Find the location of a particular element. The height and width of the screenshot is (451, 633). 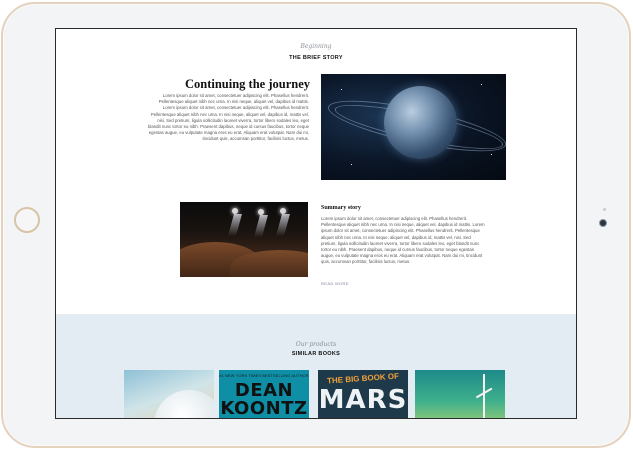

sensor-dot is located at coordinates (604, 209).